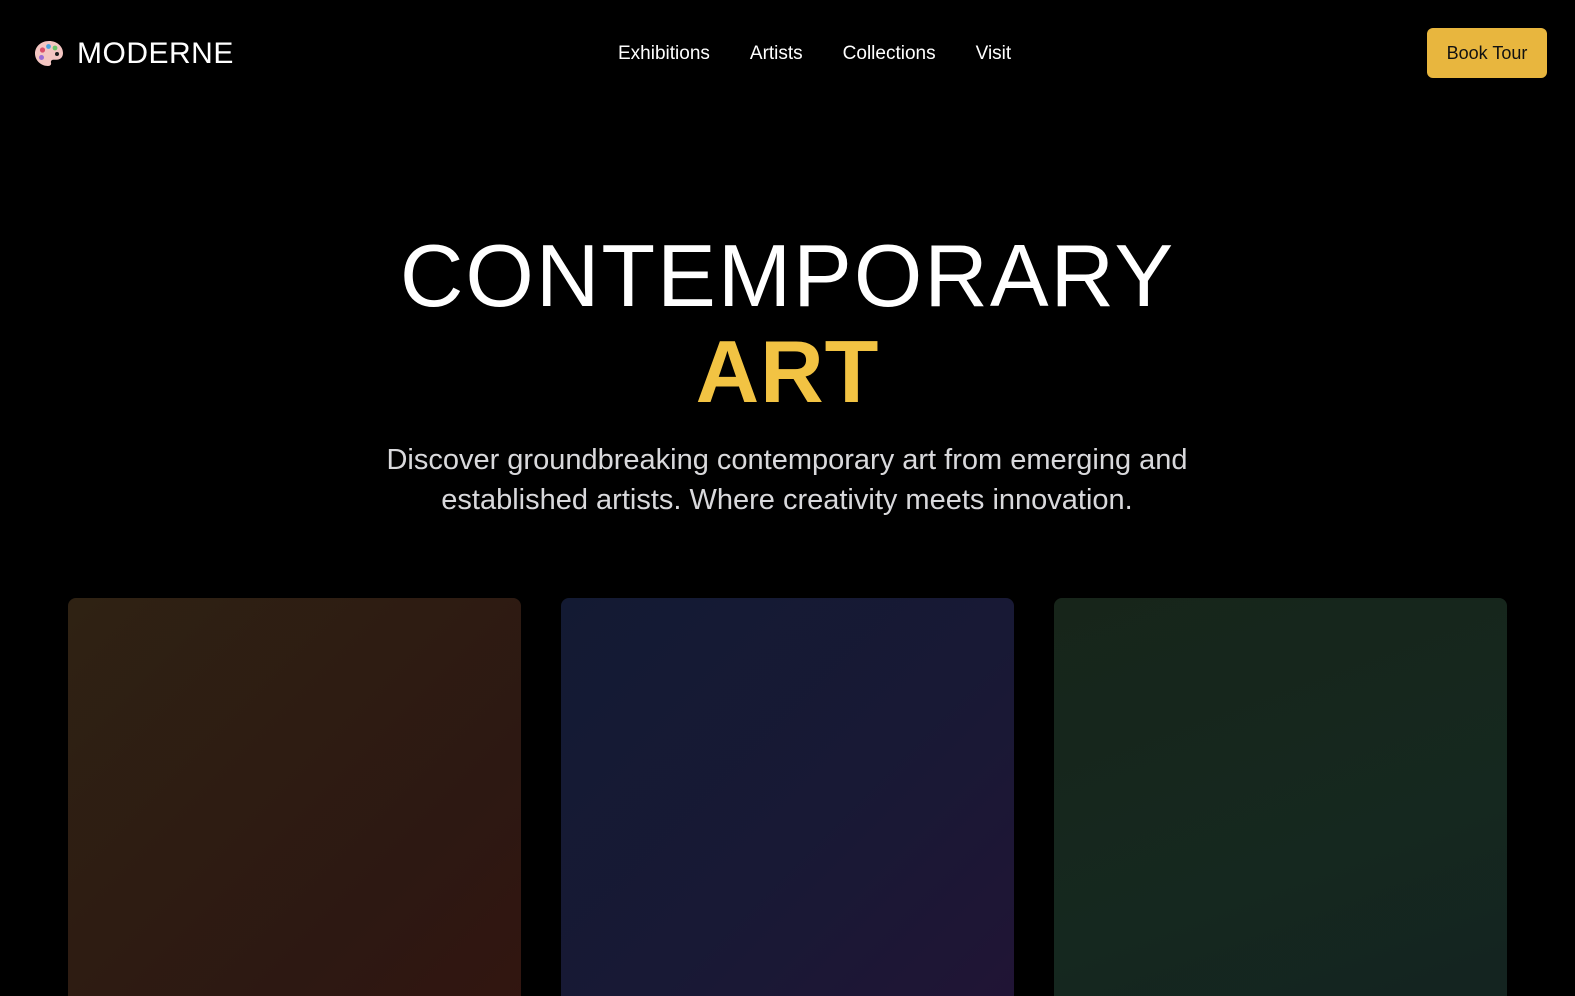 This screenshot has height=996, width=1575. I want to click on artwork-card-indigo, so click(787, 797).